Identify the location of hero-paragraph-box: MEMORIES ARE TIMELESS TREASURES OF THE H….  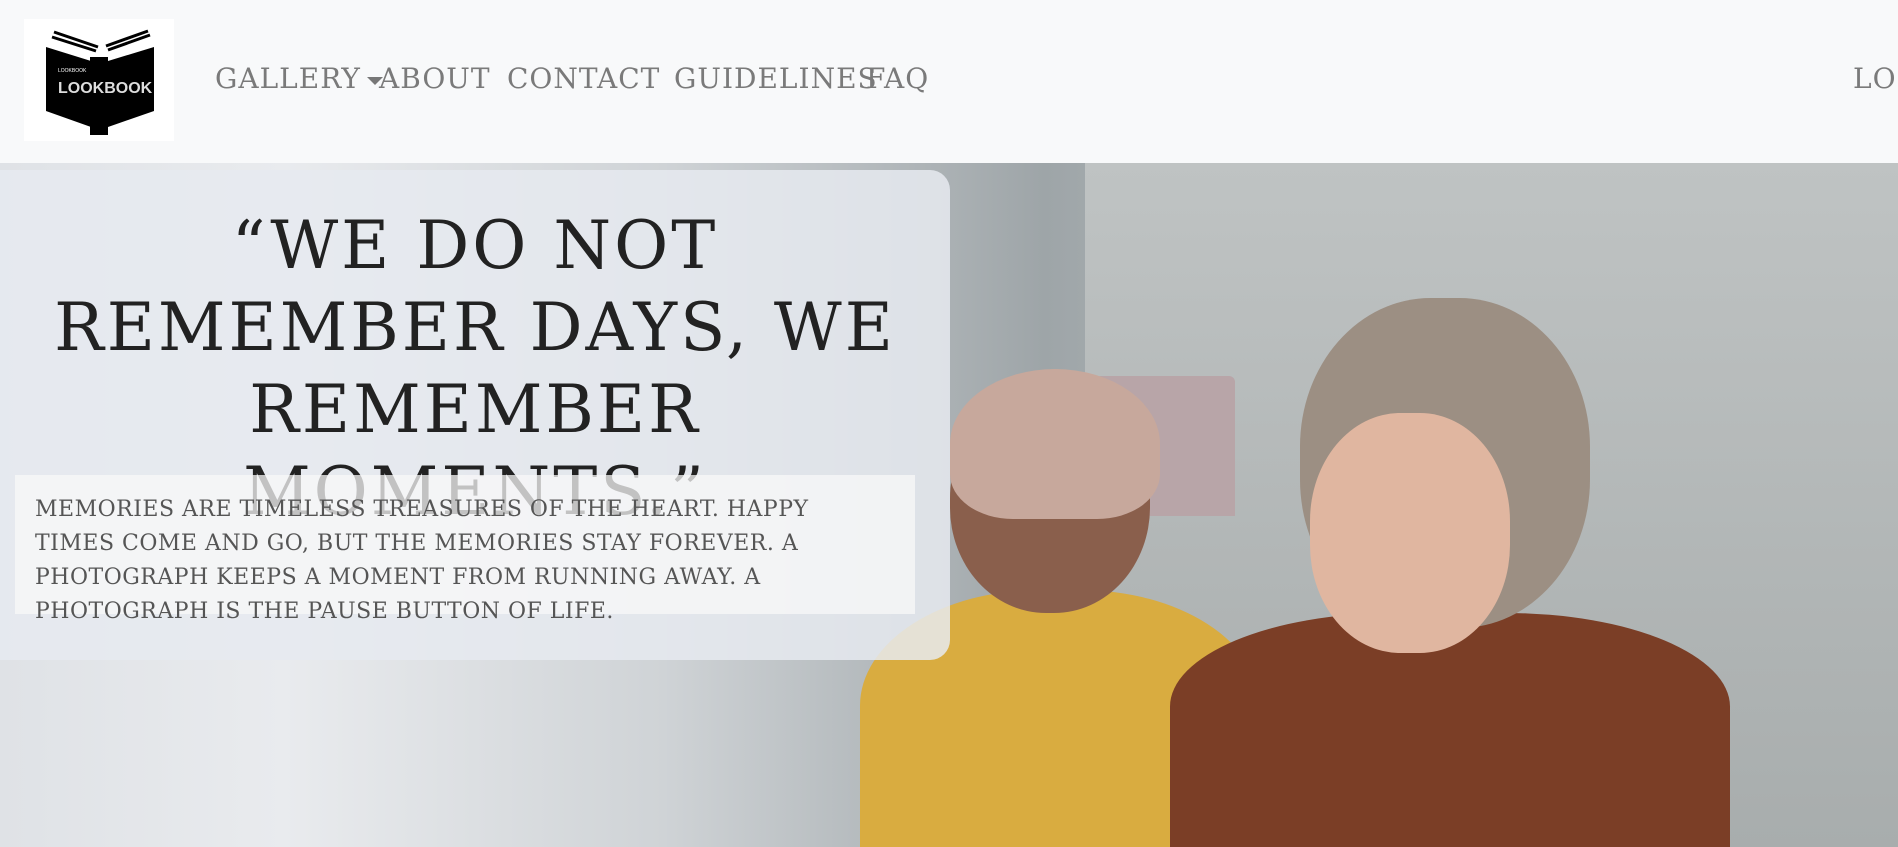
(465, 549).